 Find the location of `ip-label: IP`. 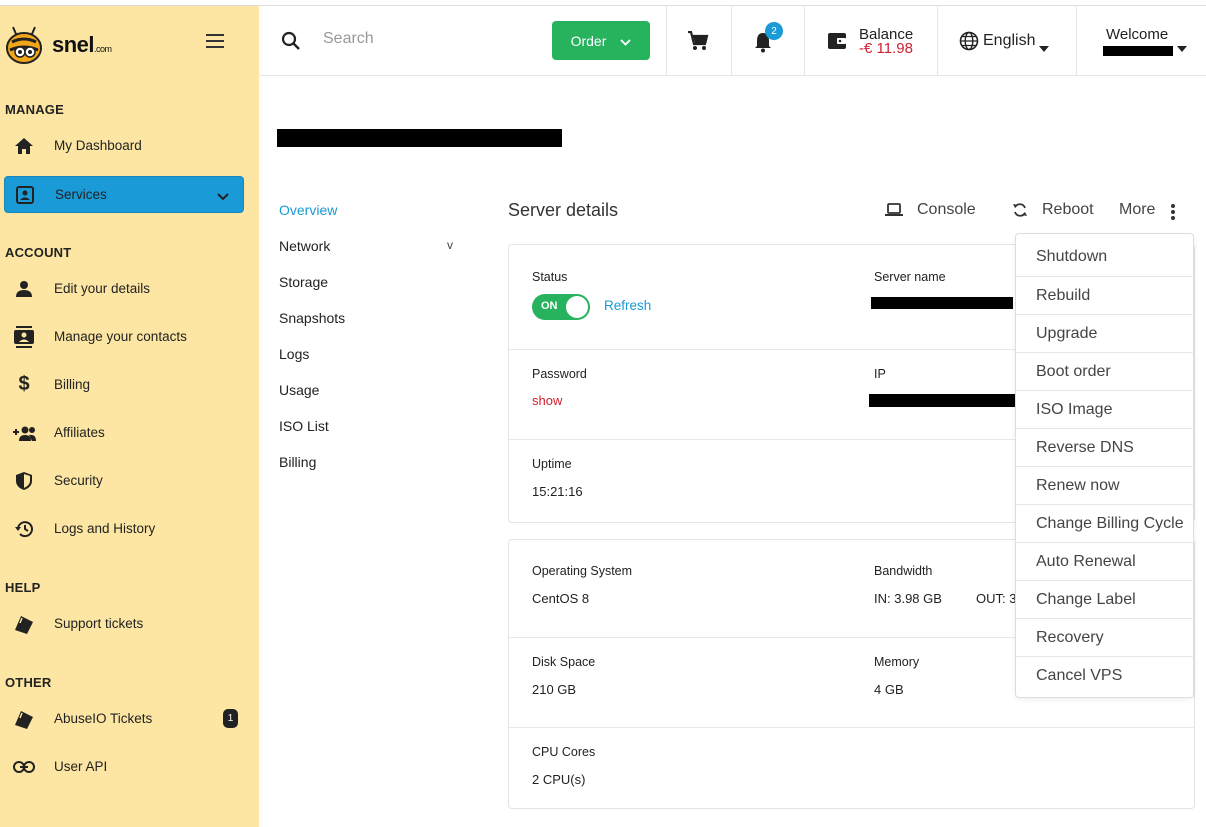

ip-label: IP is located at coordinates (880, 374).